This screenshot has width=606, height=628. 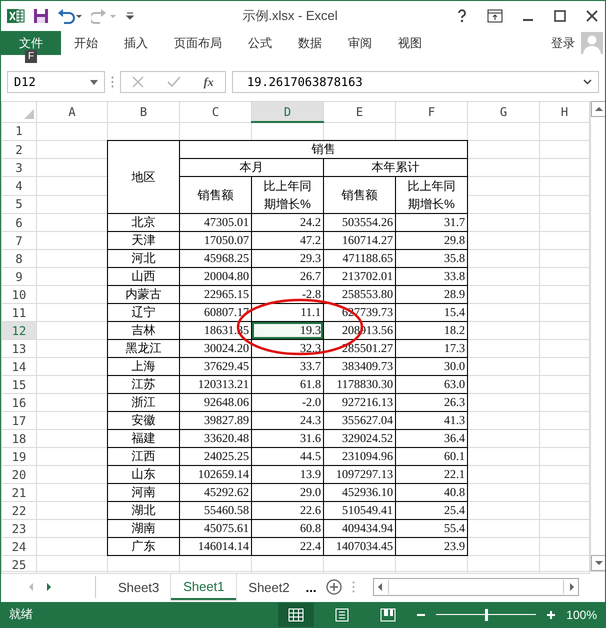 I want to click on help-icon, so click(x=462, y=16).